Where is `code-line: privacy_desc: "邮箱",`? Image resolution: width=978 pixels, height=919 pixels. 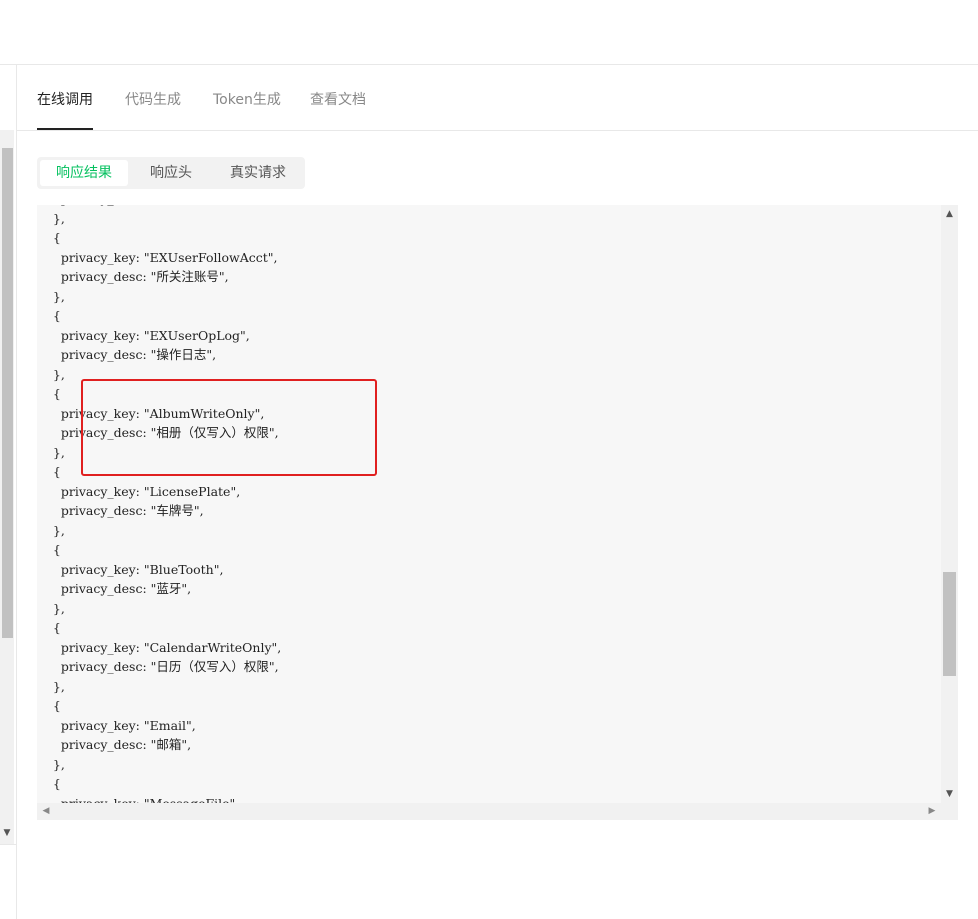
code-line: privacy_desc: "邮箱", is located at coordinates (114, 744).